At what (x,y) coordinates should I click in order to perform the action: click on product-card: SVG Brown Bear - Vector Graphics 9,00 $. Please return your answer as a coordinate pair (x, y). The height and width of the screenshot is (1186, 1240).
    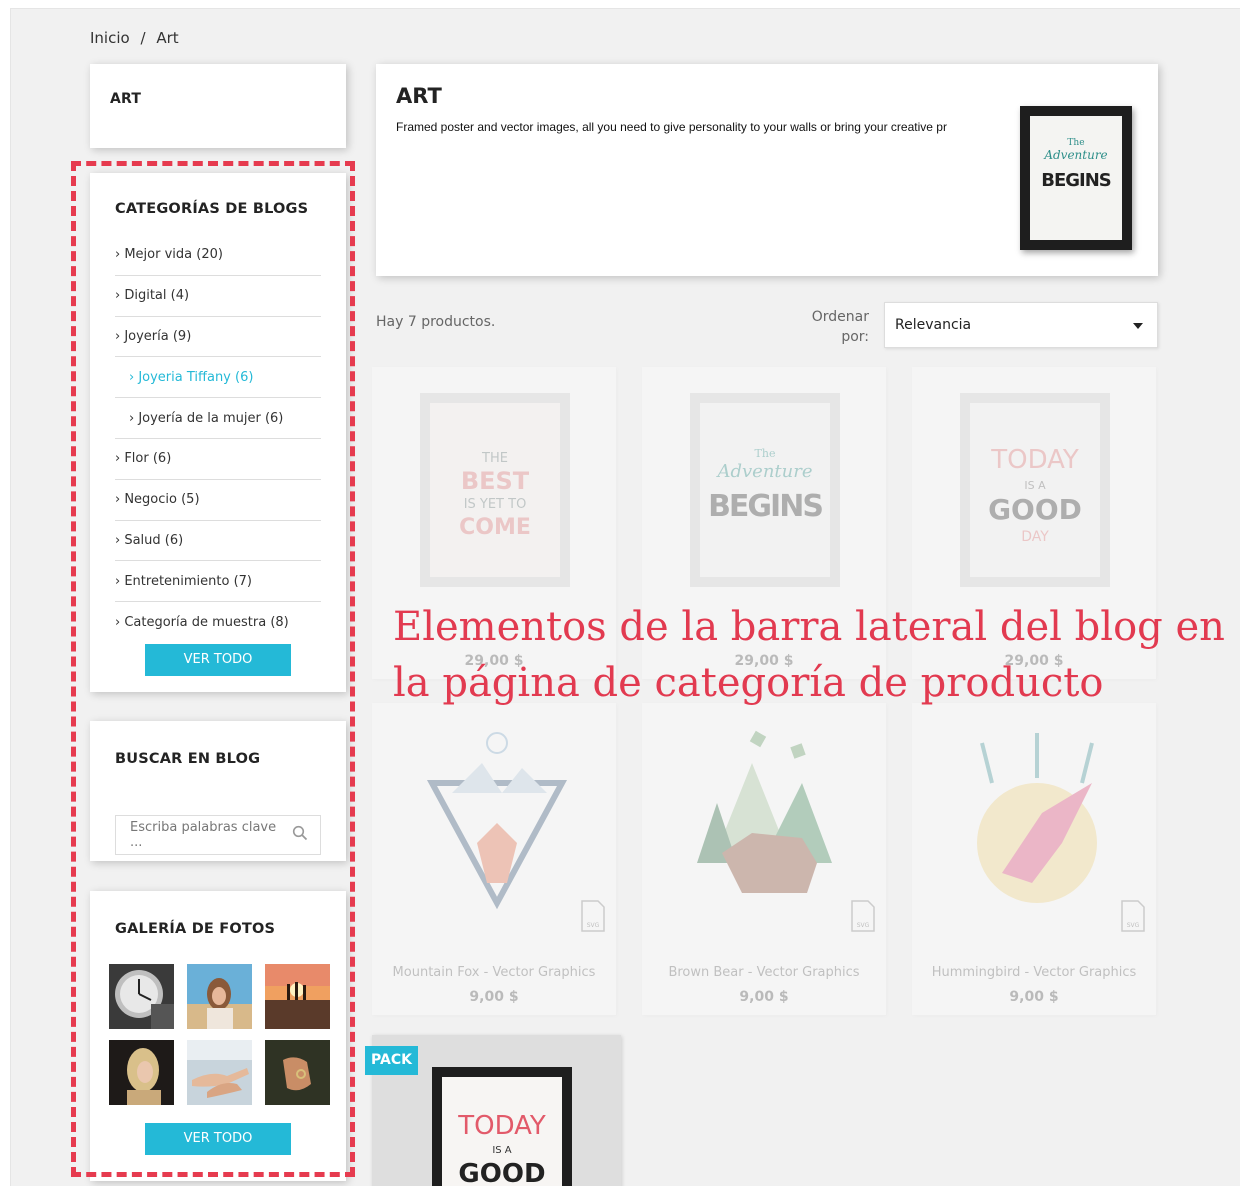
    Looking at the image, I should click on (764, 859).